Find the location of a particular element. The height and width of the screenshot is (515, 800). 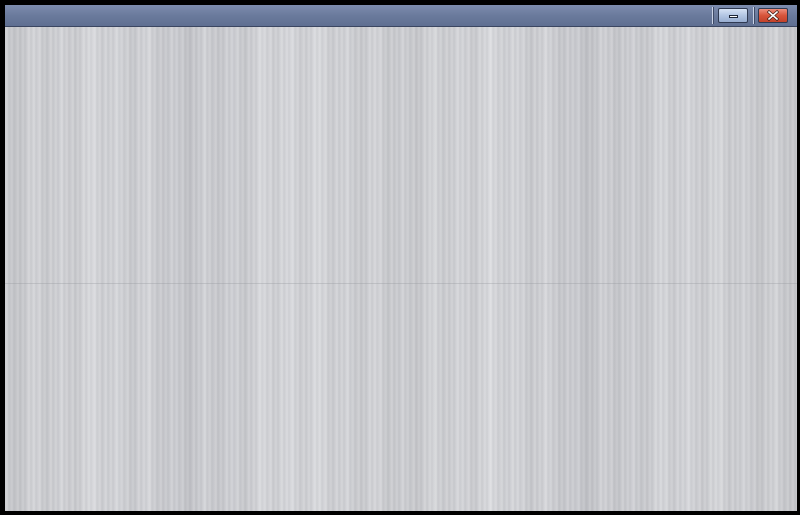

close-button is located at coordinates (773, 15).